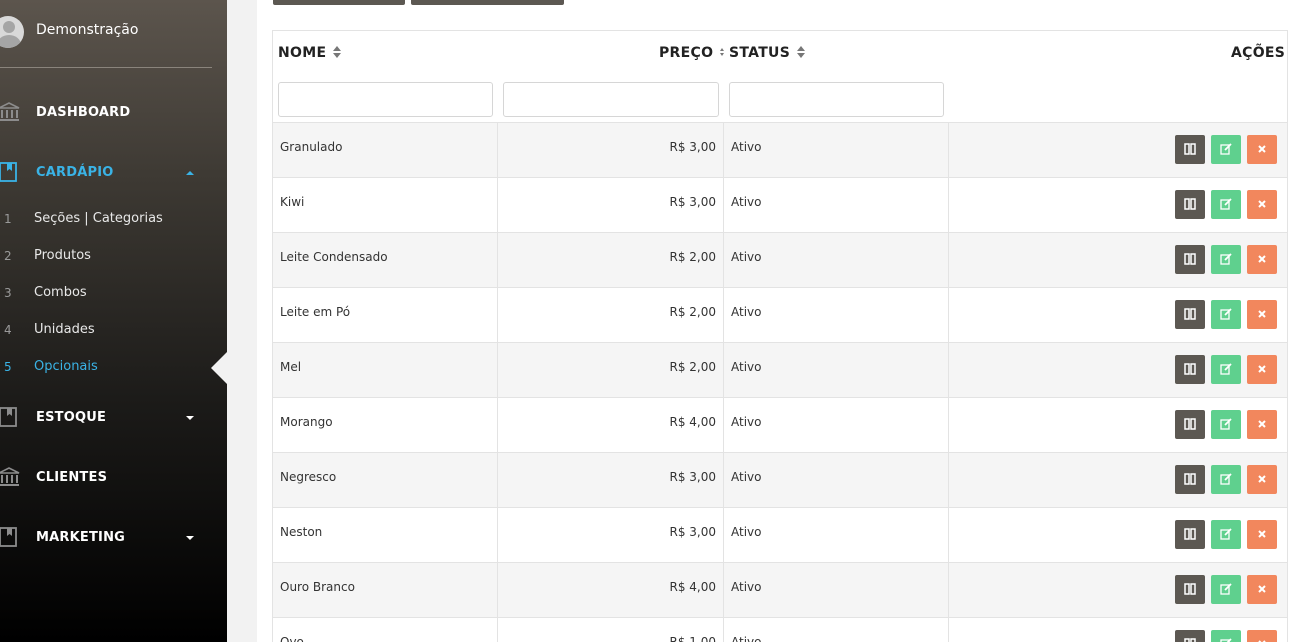 The height and width of the screenshot is (642, 1312). I want to click on table-row: Mel R$ 2,00 Ativo, so click(780, 370).